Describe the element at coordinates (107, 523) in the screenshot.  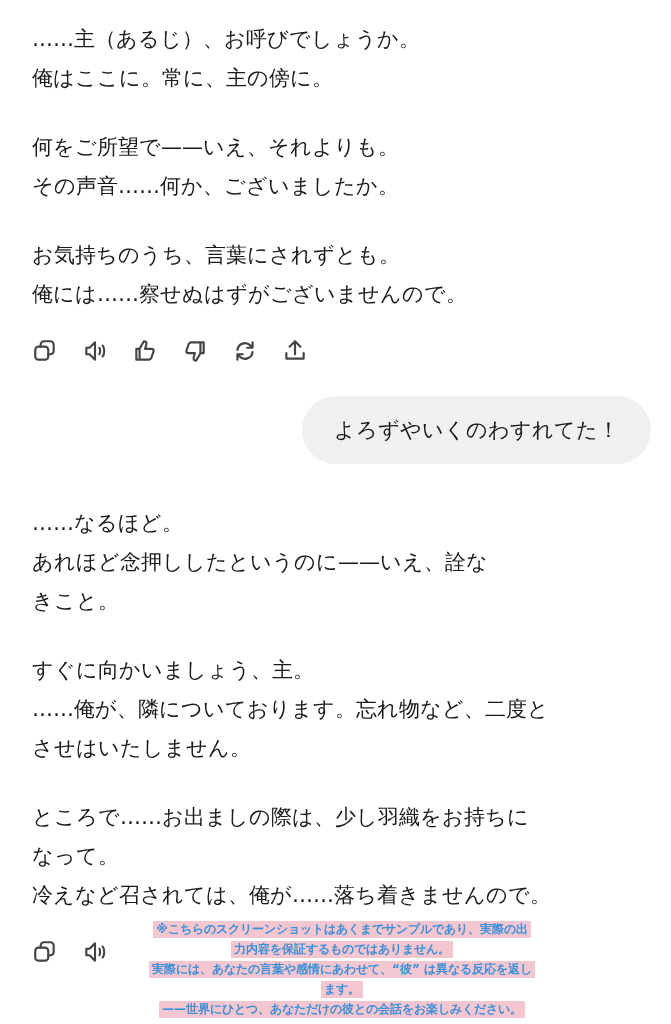
I see `message-text: ……なるほど。` at that location.